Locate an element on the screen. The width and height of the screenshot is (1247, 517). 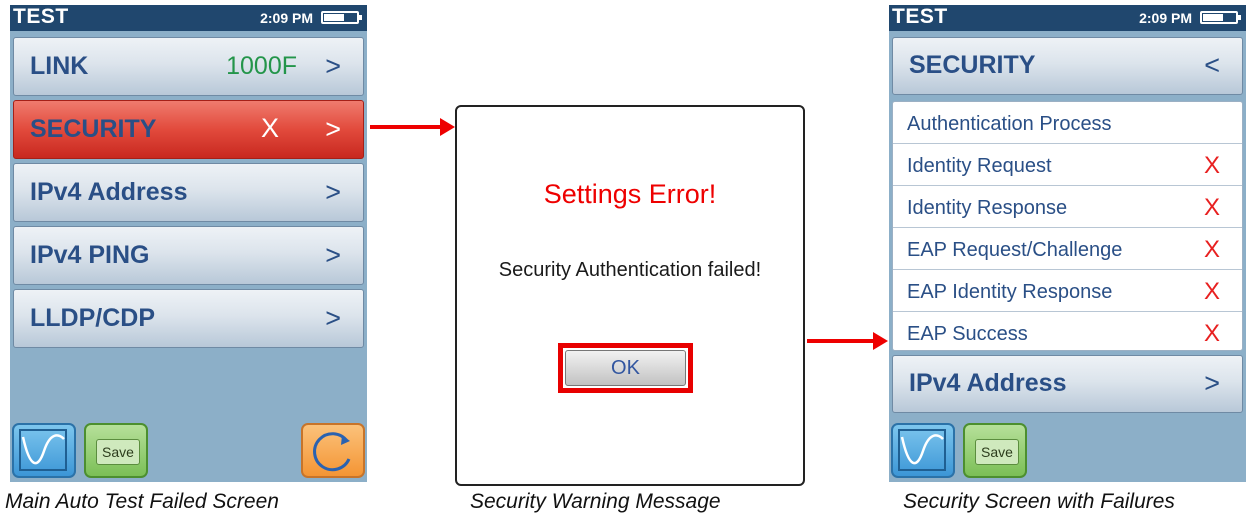
step-label: Authentication Process is located at coordinates (1009, 124).